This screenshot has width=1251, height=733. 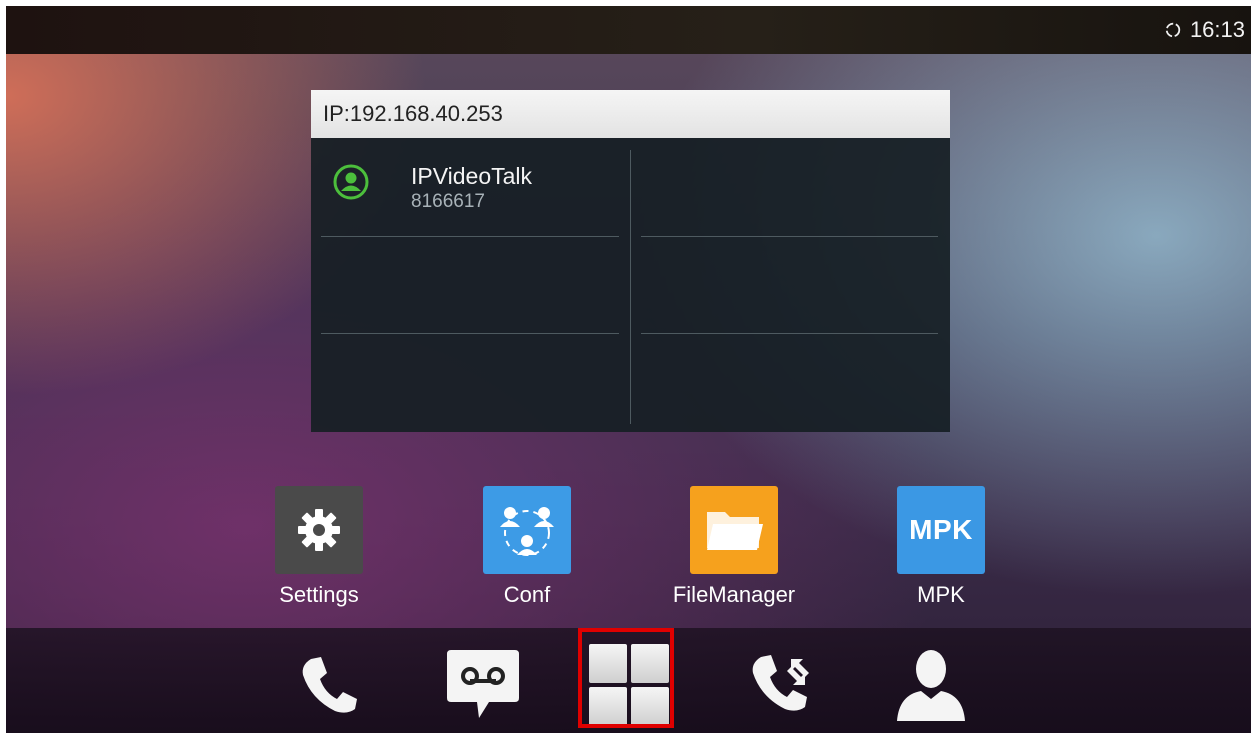 I want to click on app-mpk: MPK MPK, so click(x=941, y=547).